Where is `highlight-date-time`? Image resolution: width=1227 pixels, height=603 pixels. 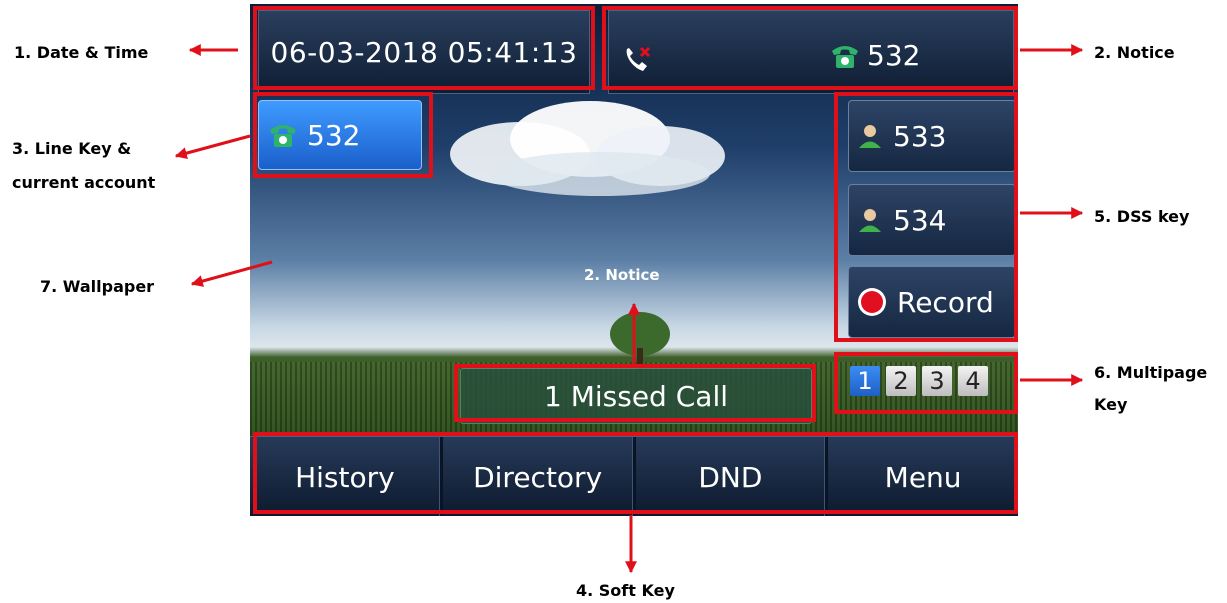 highlight-date-time is located at coordinates (424, 48).